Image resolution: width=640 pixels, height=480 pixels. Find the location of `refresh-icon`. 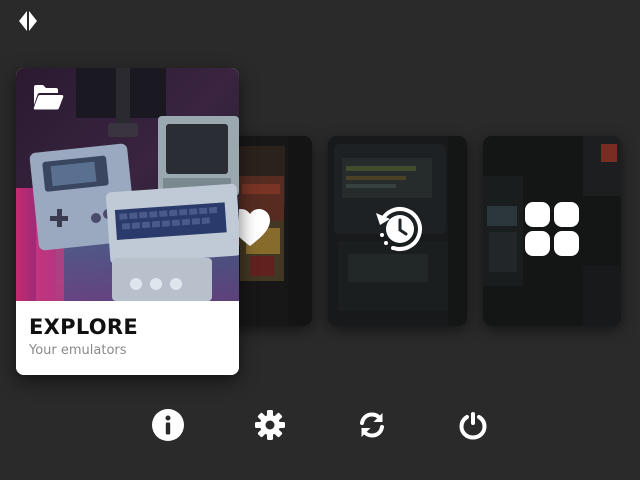

refresh-icon is located at coordinates (372, 425).